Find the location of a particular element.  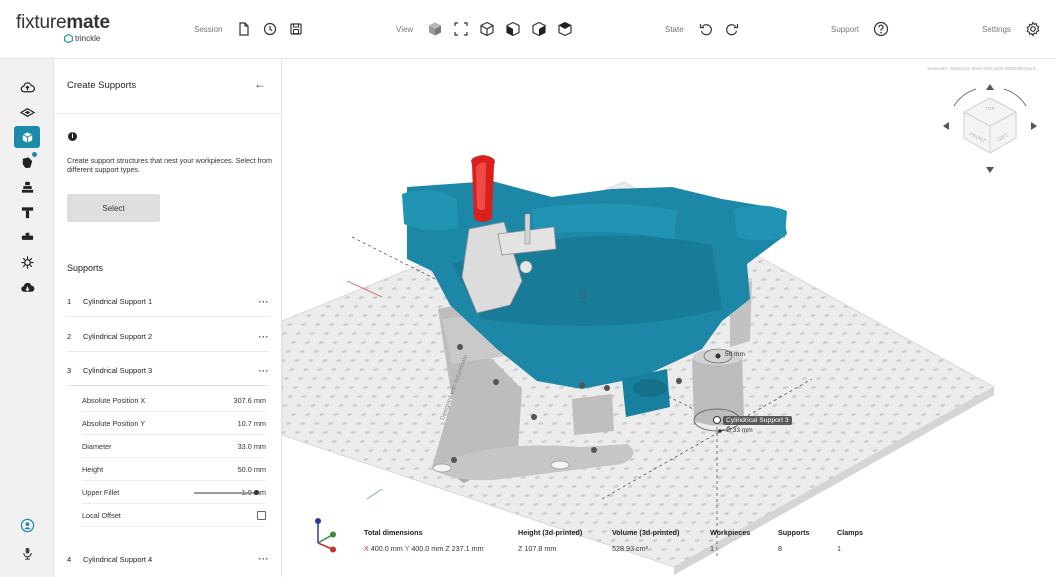

supports-tool-icon is located at coordinates (27, 137).